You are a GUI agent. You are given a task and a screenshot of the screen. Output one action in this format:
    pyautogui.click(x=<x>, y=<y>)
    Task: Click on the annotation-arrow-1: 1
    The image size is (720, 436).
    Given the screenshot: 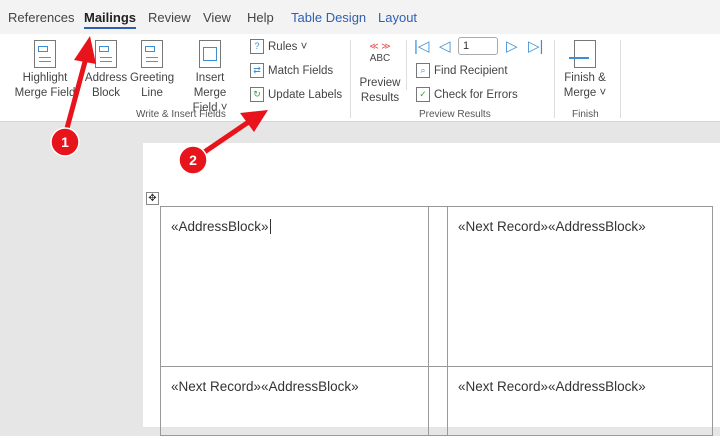 What is the action you would take?
    pyautogui.click(x=73, y=96)
    